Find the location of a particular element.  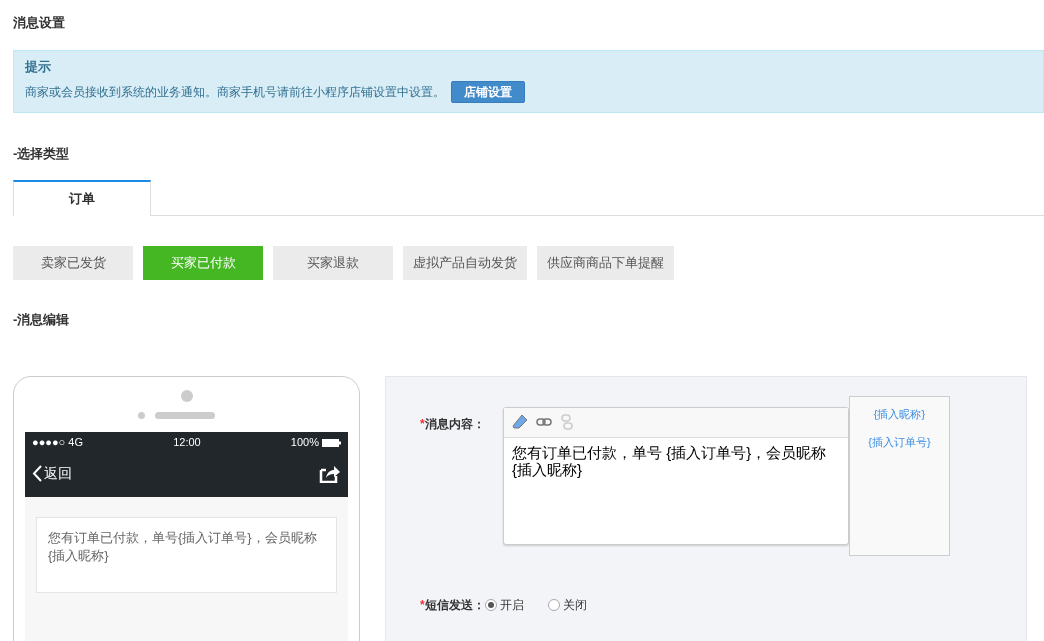

message-preview: 您有订单已付款，单号{插入订单号}，会员昵称{插入昵称} is located at coordinates (186, 554).